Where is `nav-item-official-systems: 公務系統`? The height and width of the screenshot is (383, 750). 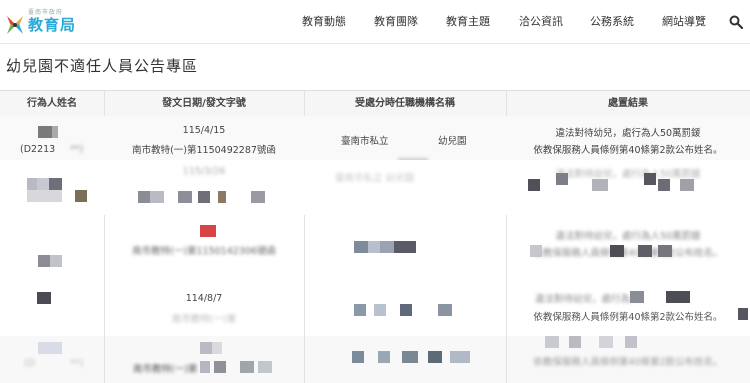 nav-item-official-systems: 公務系統 is located at coordinates (612, 22).